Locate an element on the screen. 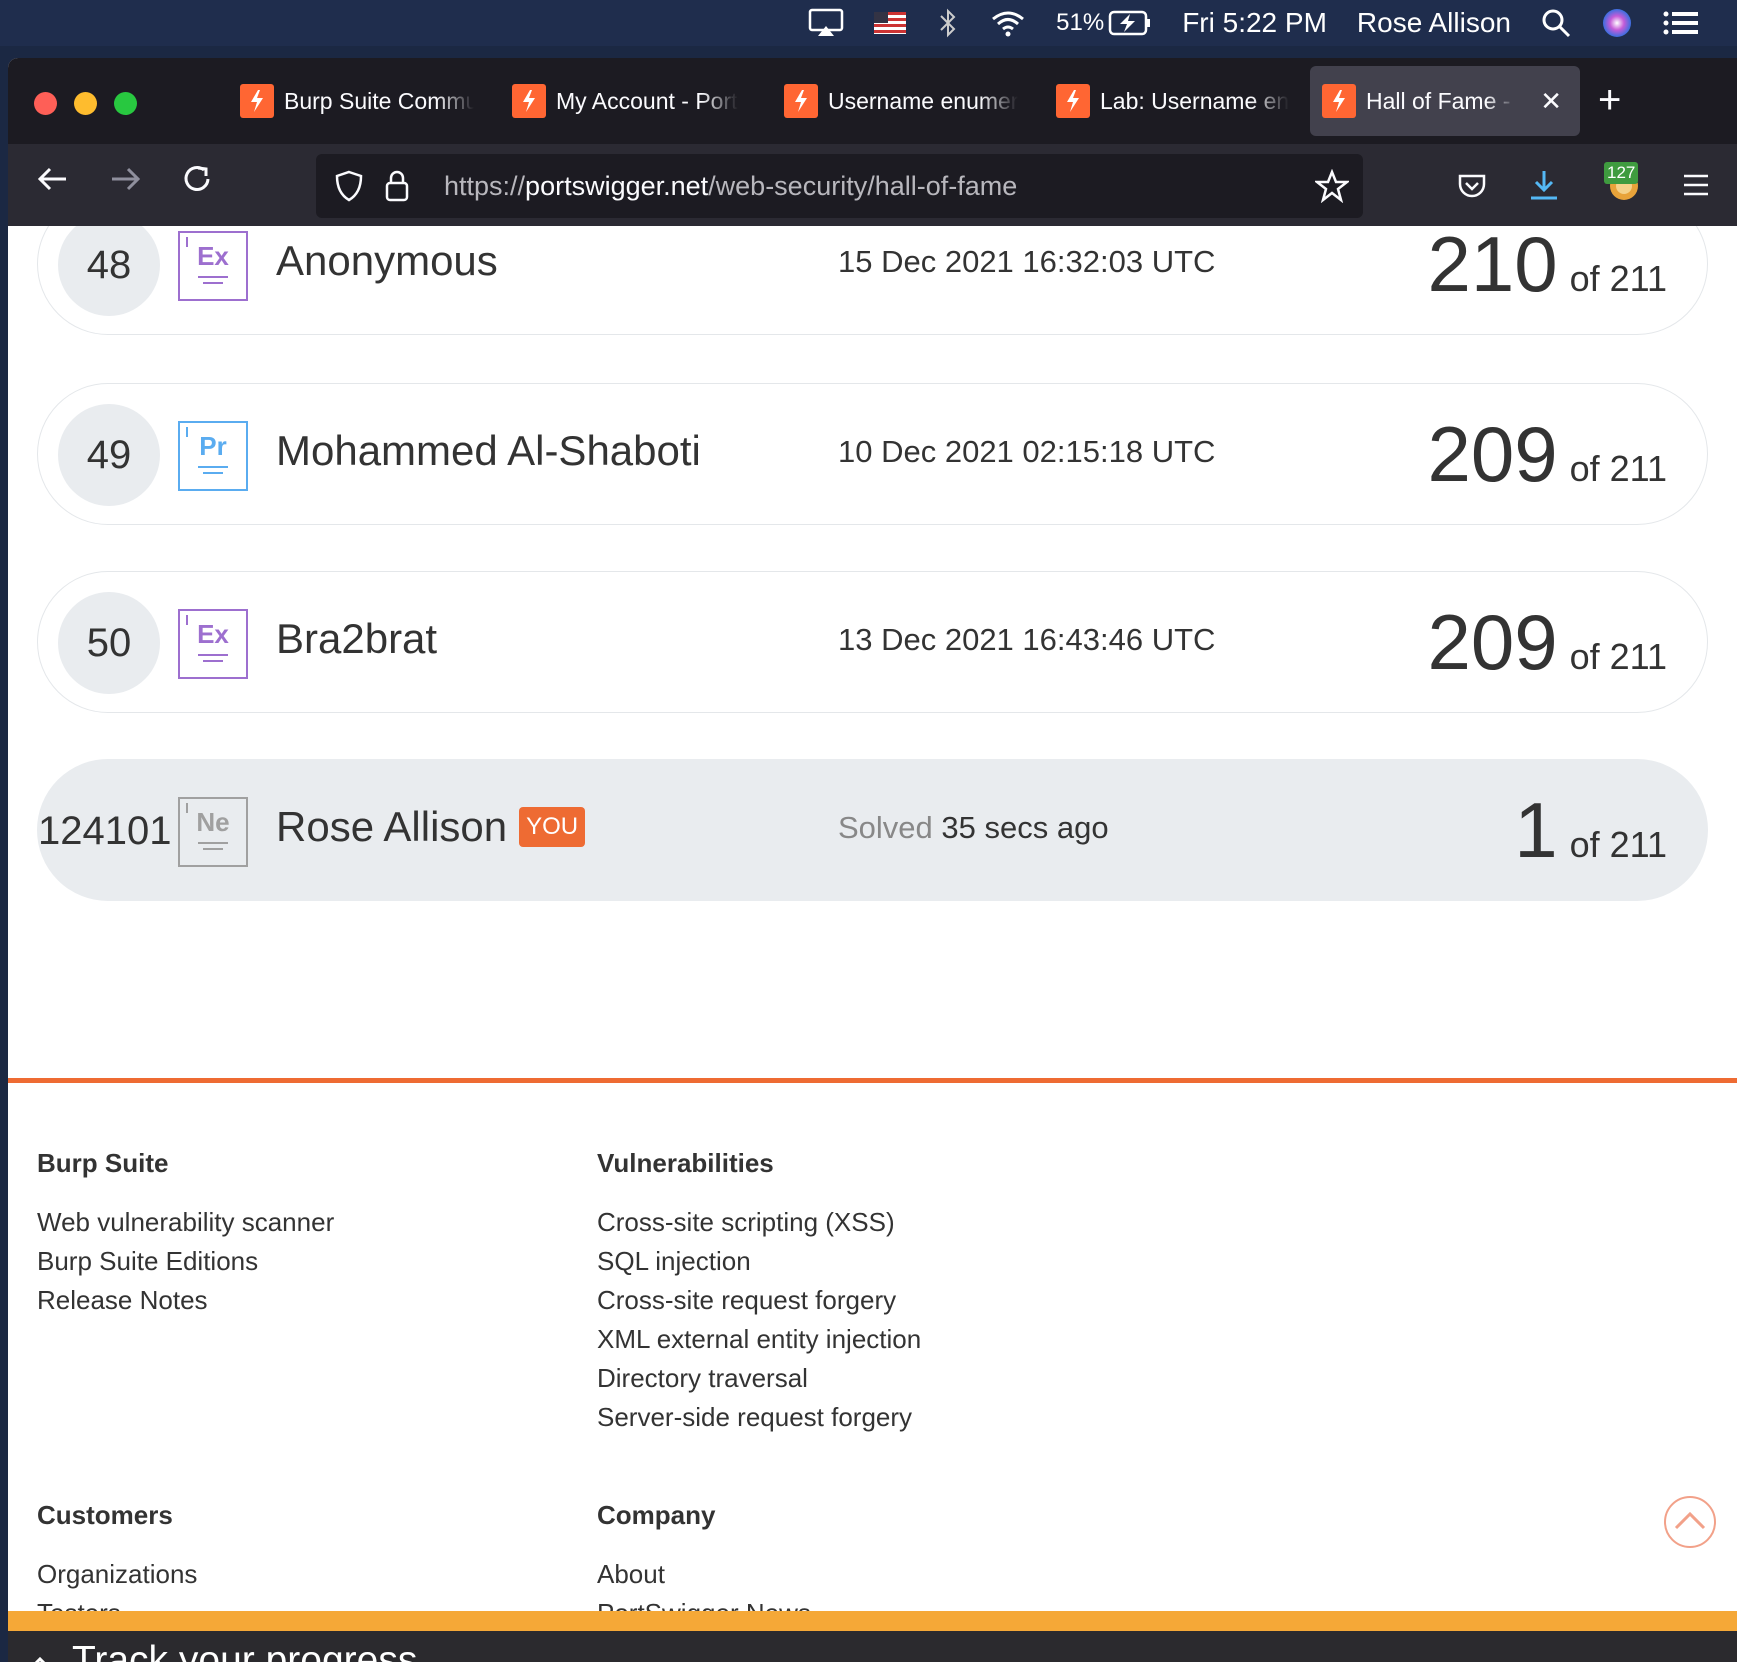 The image size is (1737, 1662). solve-time: Solved 35 secs ago is located at coordinates (973, 828).